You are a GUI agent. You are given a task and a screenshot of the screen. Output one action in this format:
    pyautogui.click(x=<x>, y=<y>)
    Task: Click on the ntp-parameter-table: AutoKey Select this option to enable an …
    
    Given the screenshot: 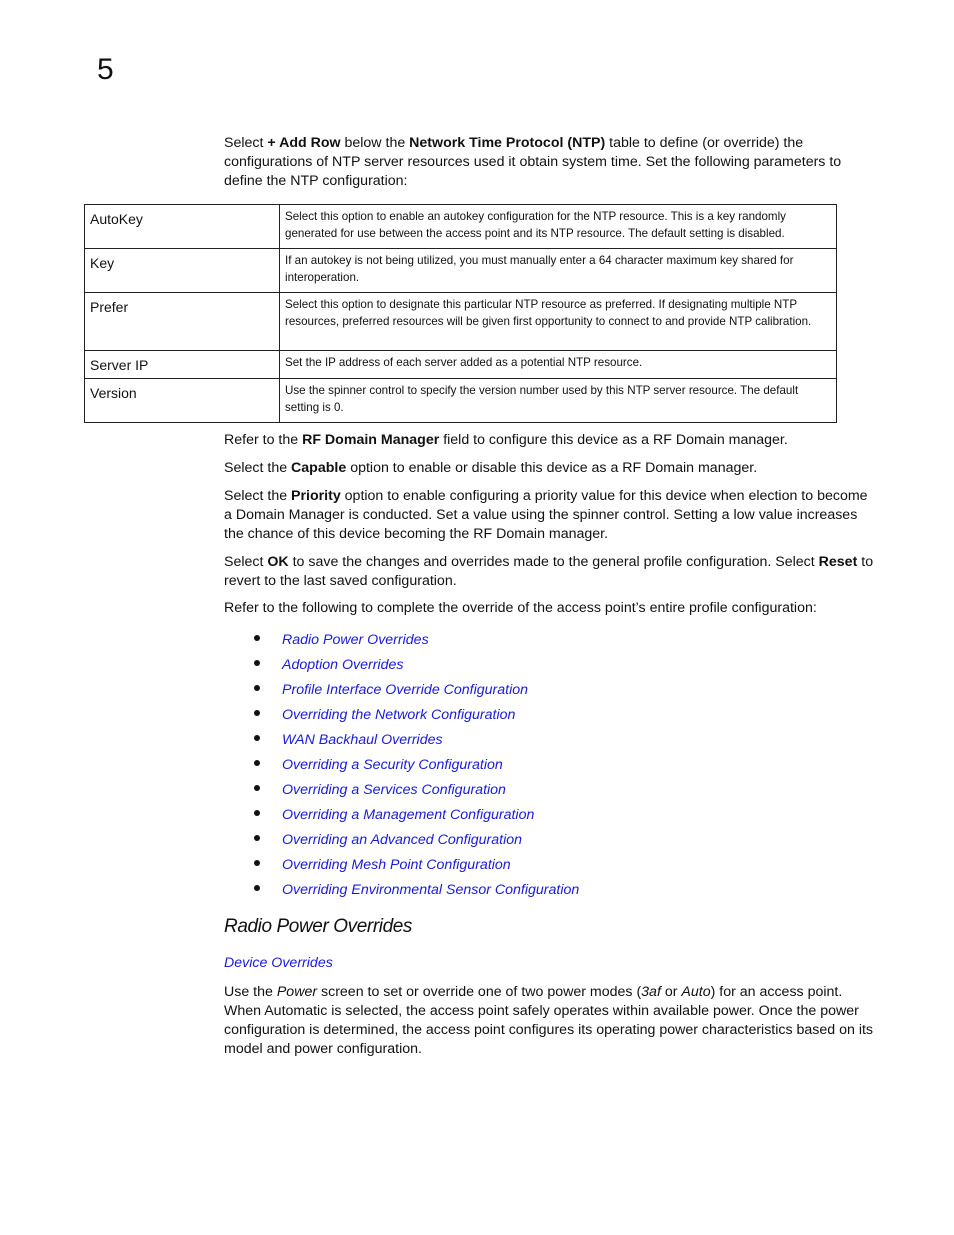 What is the action you would take?
    pyautogui.click(x=460, y=313)
    